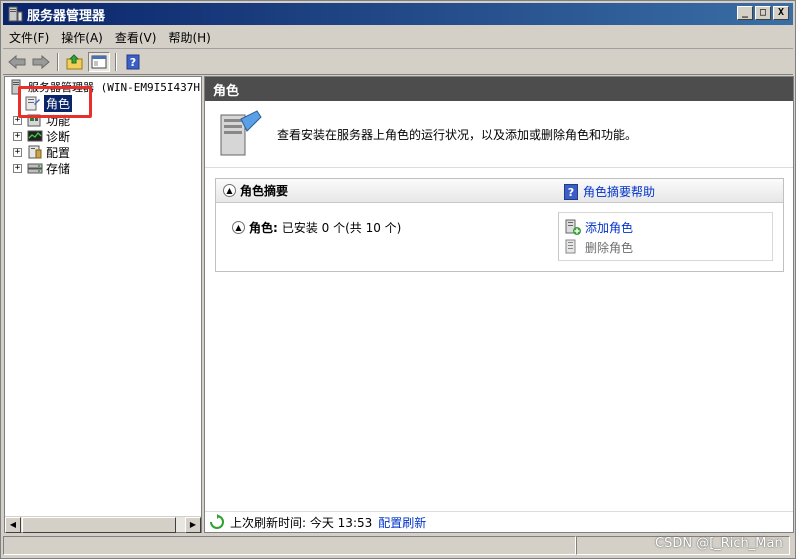  Describe the element at coordinates (499, 89) in the screenshot. I see `pane-header-title: 角色` at that location.